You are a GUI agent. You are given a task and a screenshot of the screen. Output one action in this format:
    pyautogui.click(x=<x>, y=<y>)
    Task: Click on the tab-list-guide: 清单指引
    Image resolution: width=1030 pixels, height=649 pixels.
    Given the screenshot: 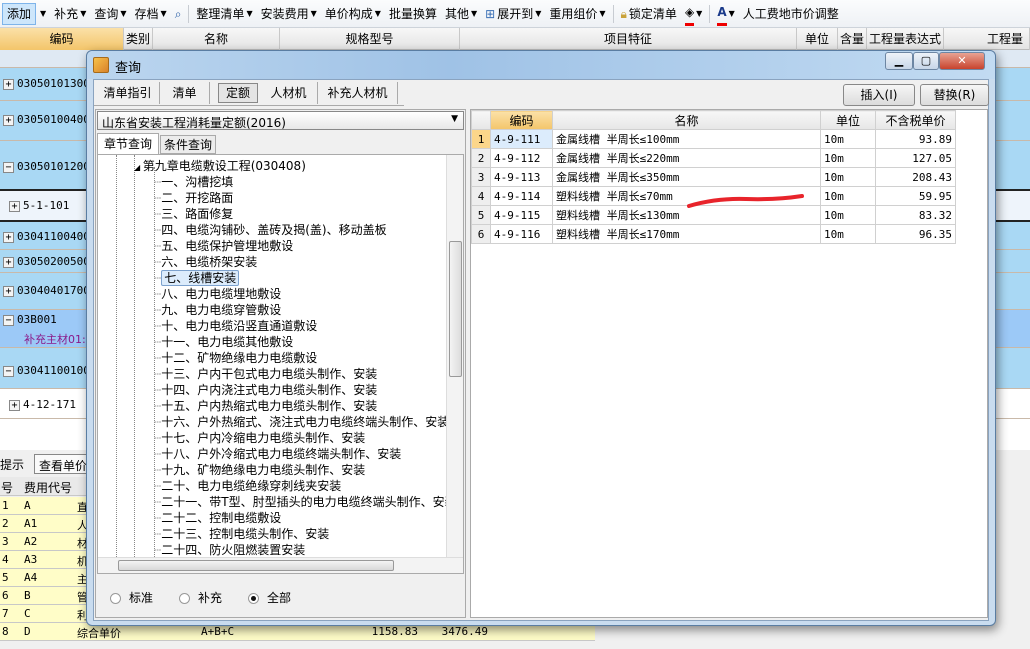 What is the action you would take?
    pyautogui.click(x=128, y=93)
    